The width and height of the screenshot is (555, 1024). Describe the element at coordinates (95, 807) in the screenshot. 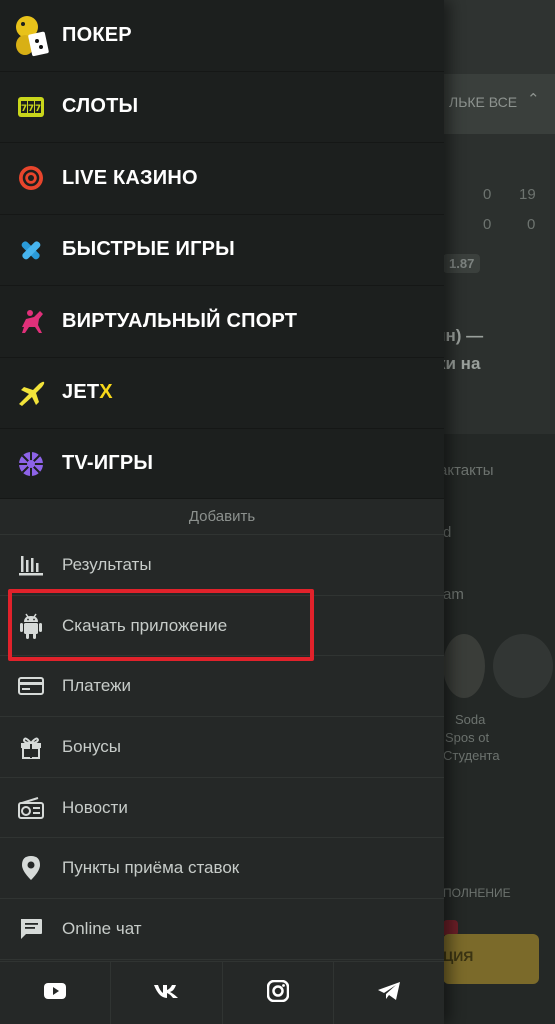

I see `menu-item-label: Новости` at that location.